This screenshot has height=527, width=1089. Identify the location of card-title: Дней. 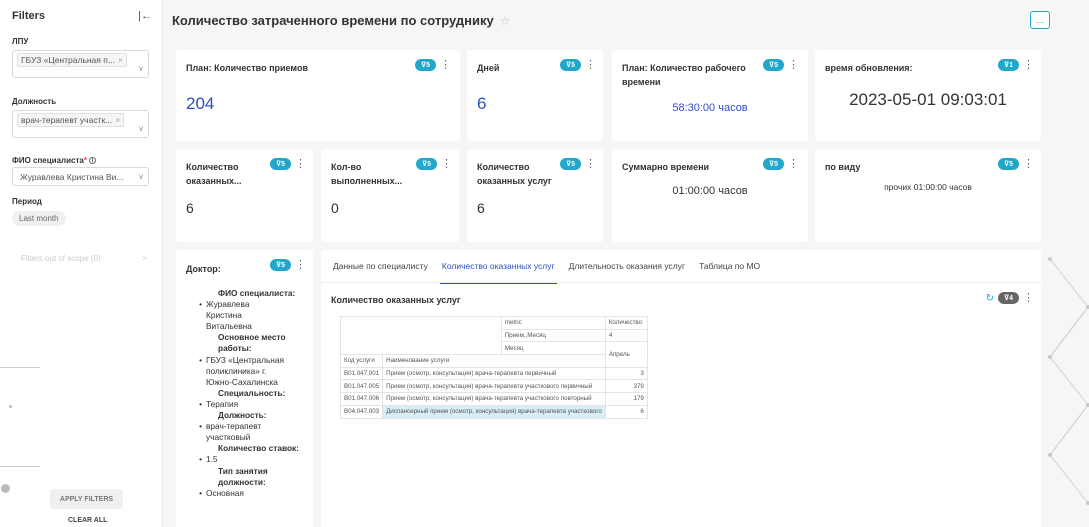
(488, 68).